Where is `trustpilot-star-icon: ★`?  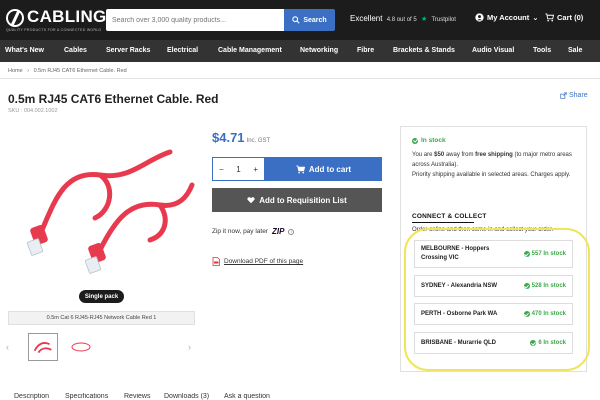 trustpilot-star-icon: ★ is located at coordinates (424, 19).